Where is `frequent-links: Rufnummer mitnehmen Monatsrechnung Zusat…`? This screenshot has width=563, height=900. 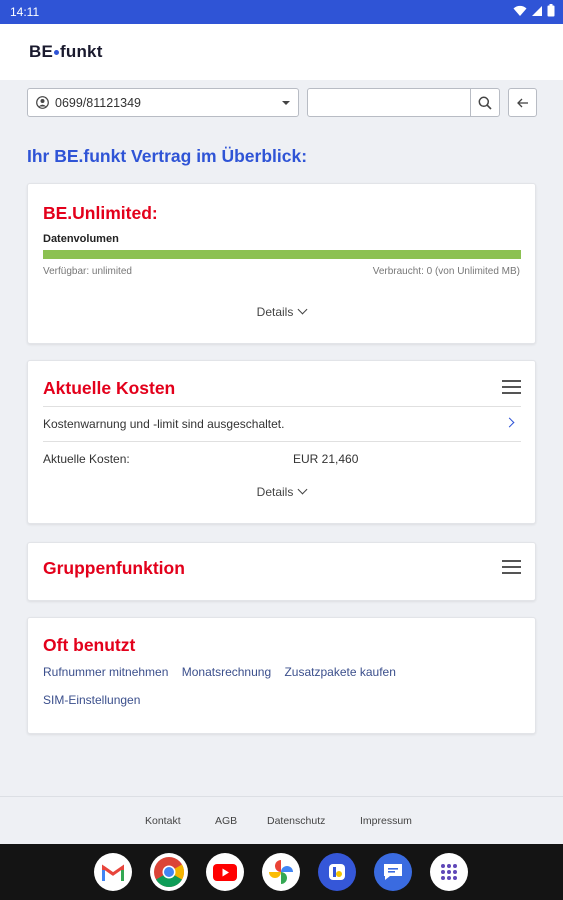 frequent-links: Rufnummer mitnehmen Monatsrechnung Zusat… is located at coordinates (278, 693).